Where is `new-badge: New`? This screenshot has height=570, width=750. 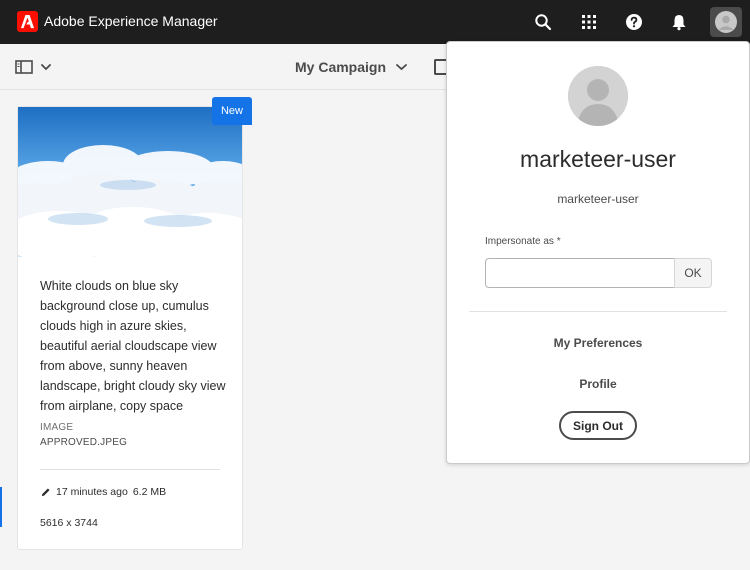
new-badge: New is located at coordinates (232, 111).